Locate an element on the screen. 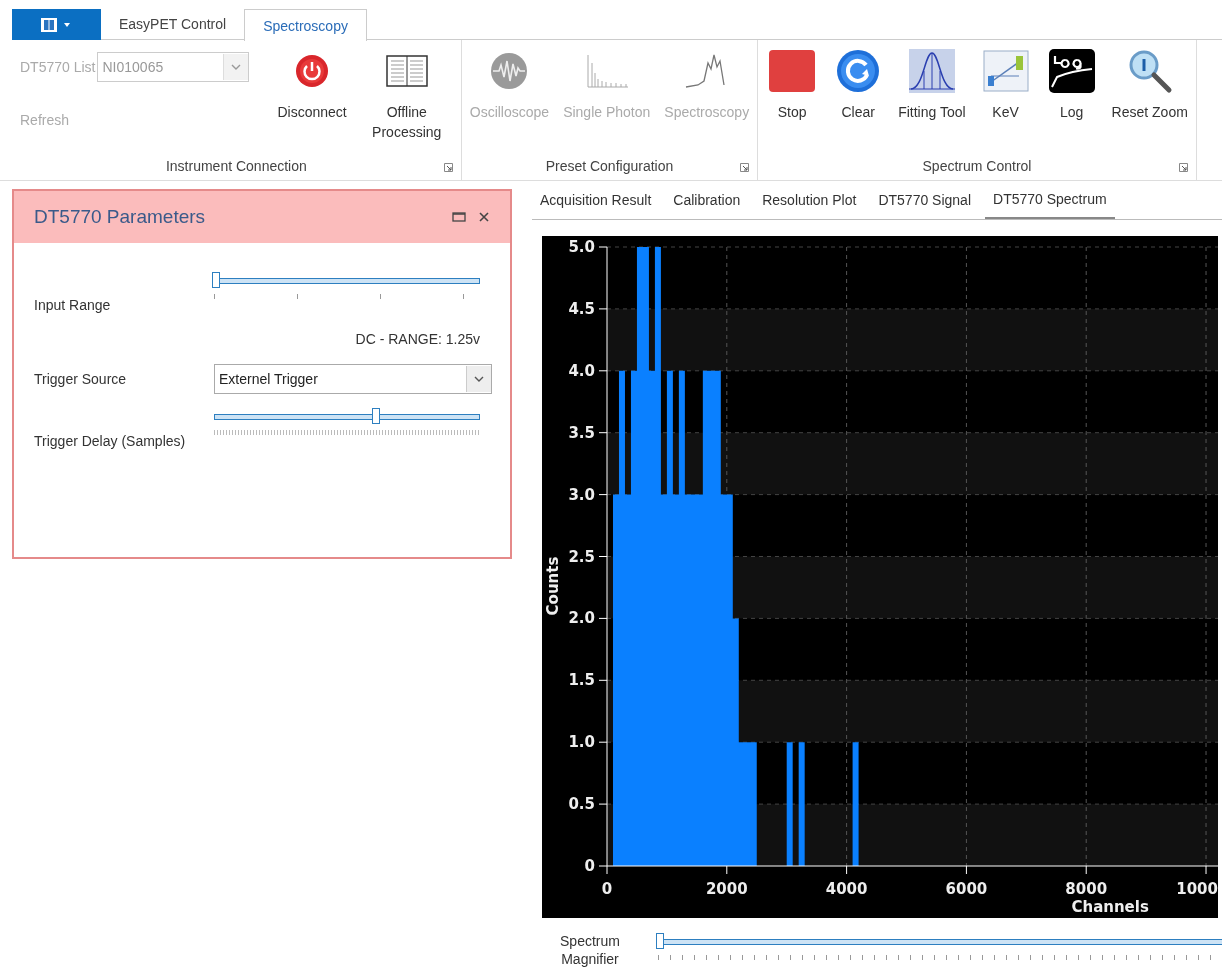 The width and height of the screenshot is (1222, 979). range-readout: DC - RANGE: 1.25v is located at coordinates (417, 339).